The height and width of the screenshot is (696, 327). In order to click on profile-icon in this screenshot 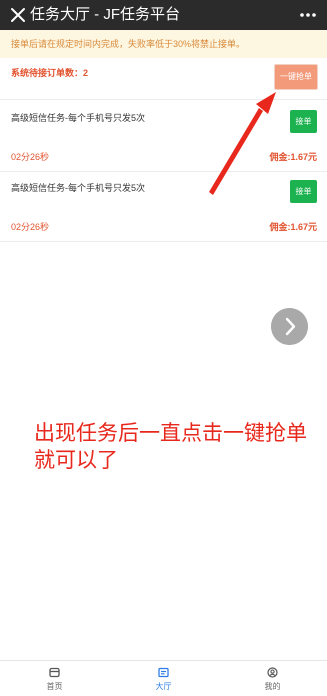, I will do `click(272, 672)`.